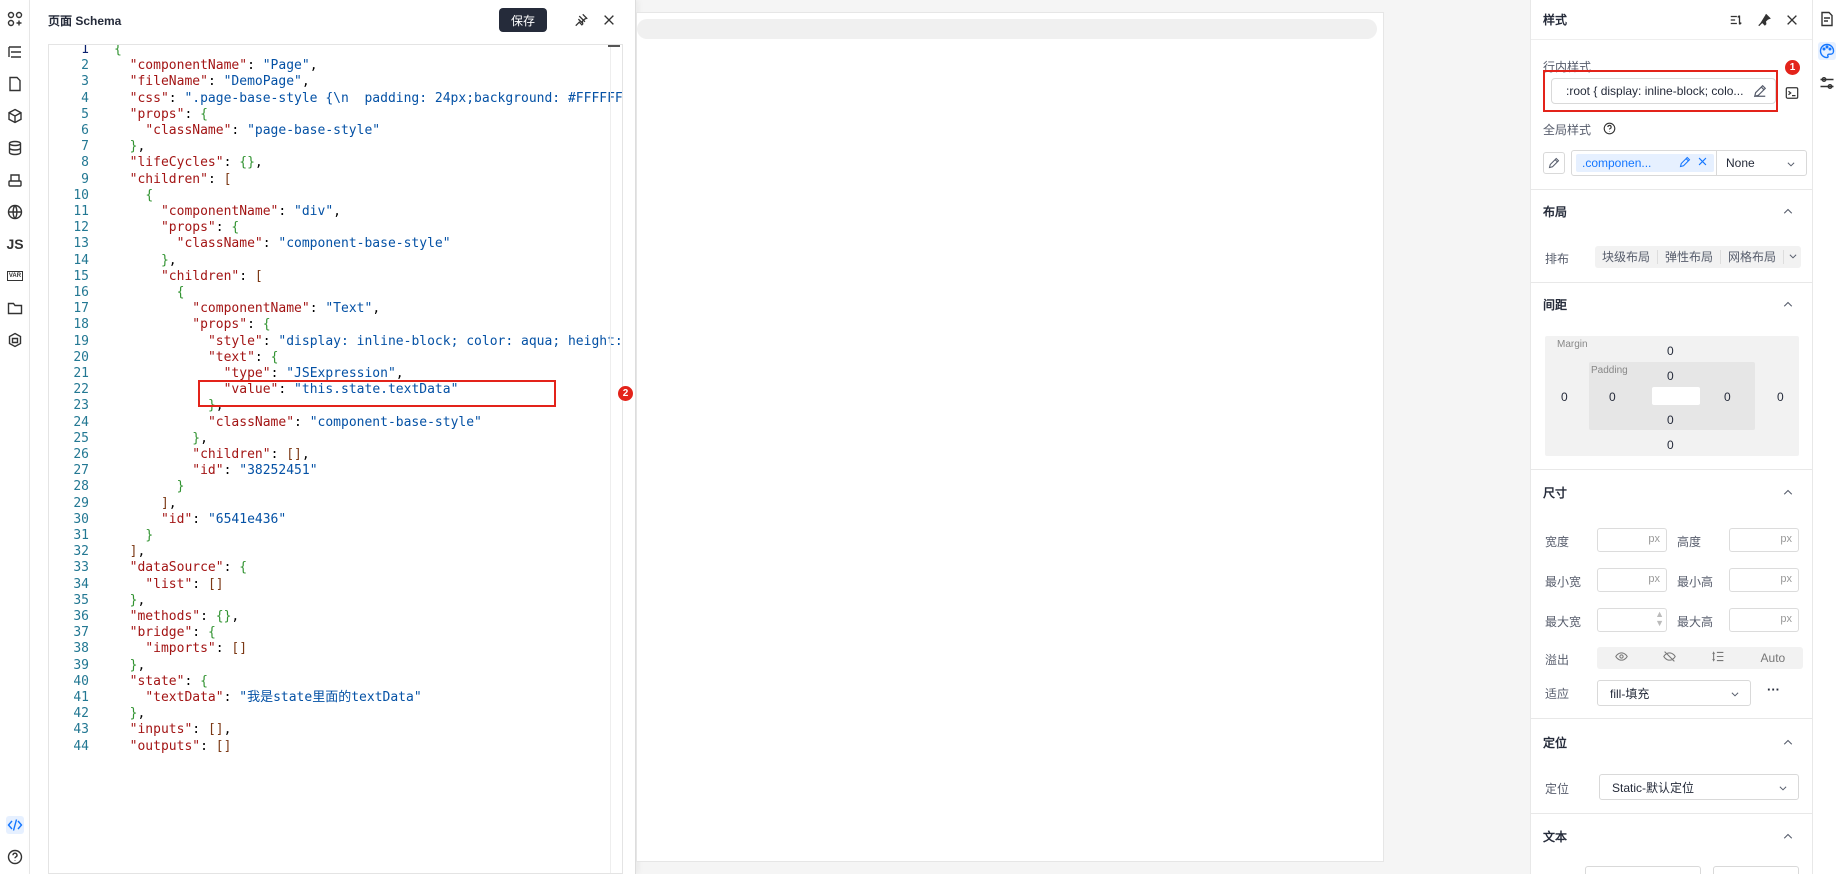  I want to click on global-style-selector: .componen... None, so click(1689, 163).